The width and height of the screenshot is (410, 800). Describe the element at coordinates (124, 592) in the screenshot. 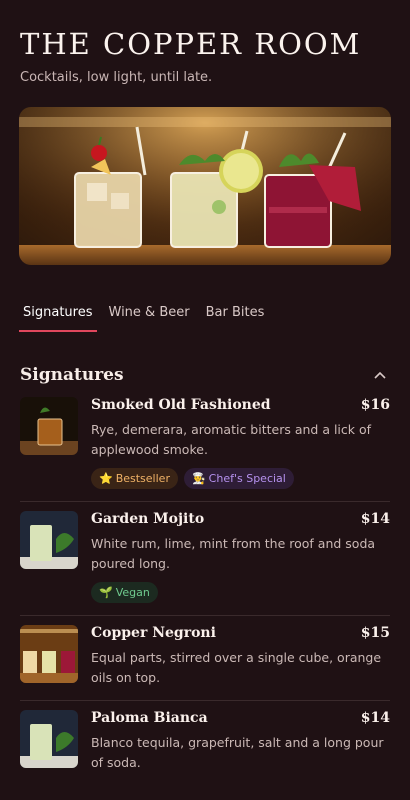

I see `badge-vegan: 🌱 Vegan` at that location.